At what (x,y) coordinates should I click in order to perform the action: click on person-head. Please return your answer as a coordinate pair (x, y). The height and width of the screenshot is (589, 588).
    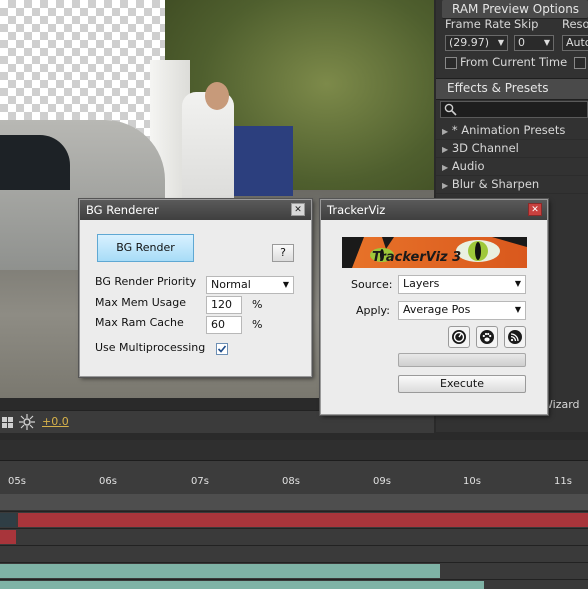
    Looking at the image, I should click on (217, 96).